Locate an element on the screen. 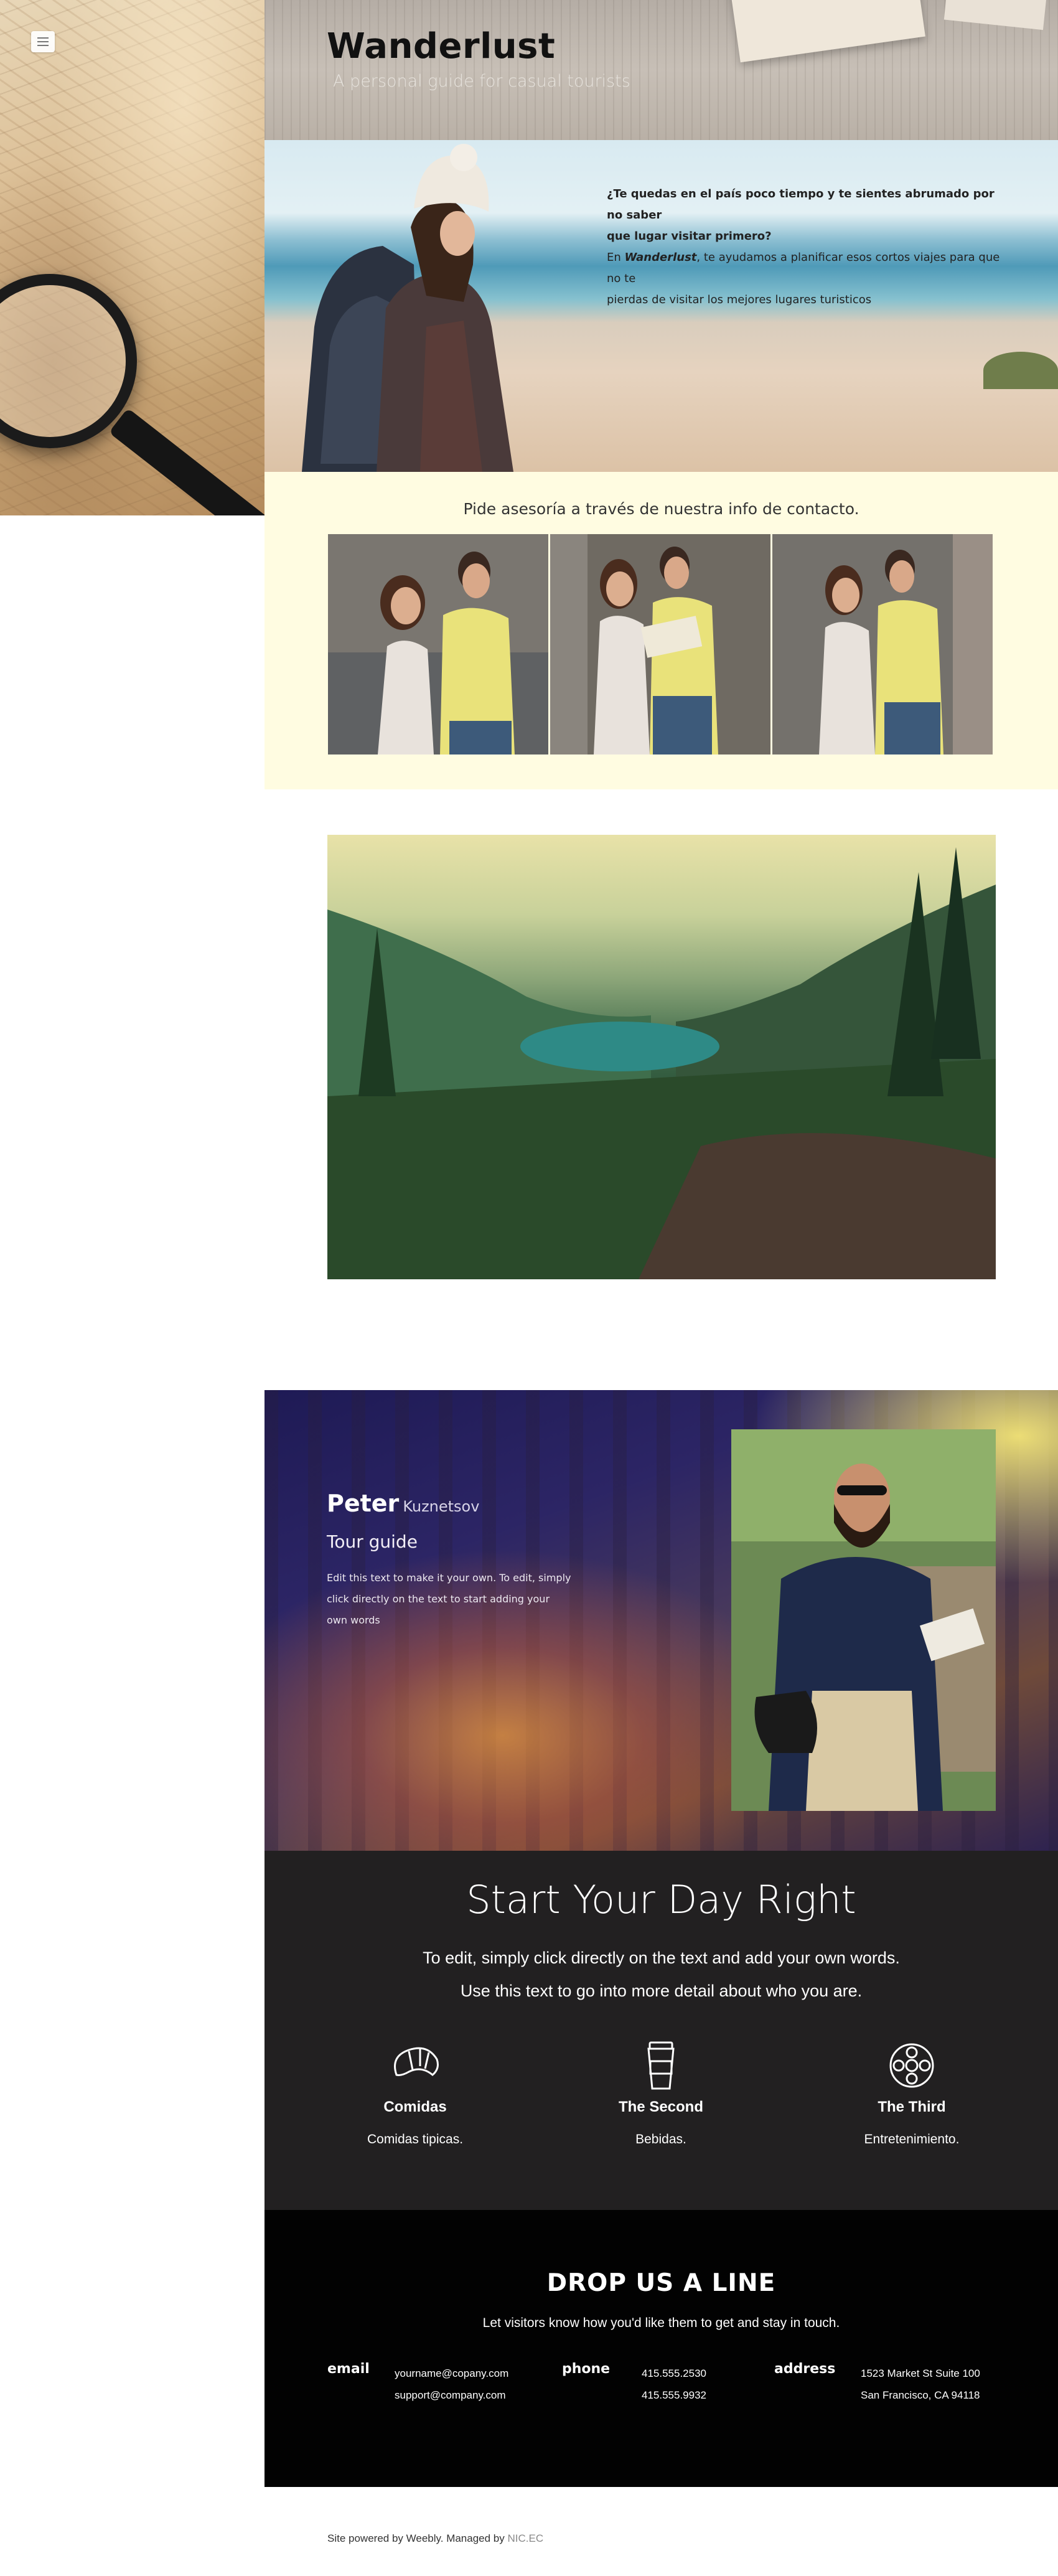  address-line-1: 1523 Market St Suite 100 is located at coordinates (920, 2373).